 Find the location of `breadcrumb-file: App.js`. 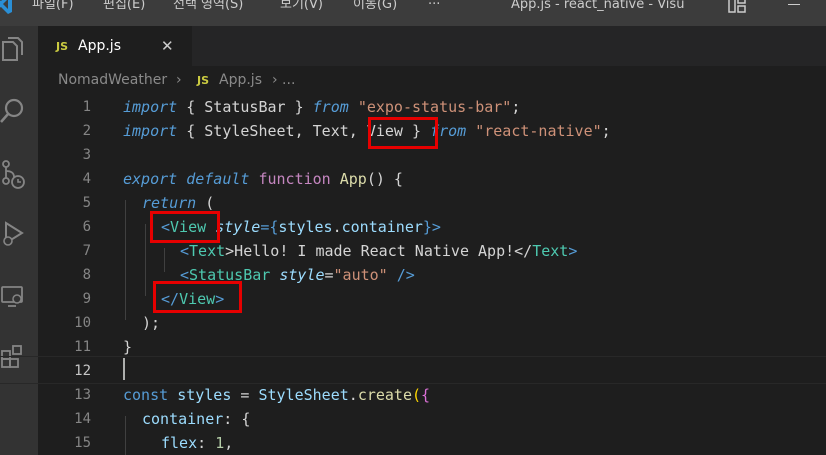

breadcrumb-file: App.js is located at coordinates (240, 80).